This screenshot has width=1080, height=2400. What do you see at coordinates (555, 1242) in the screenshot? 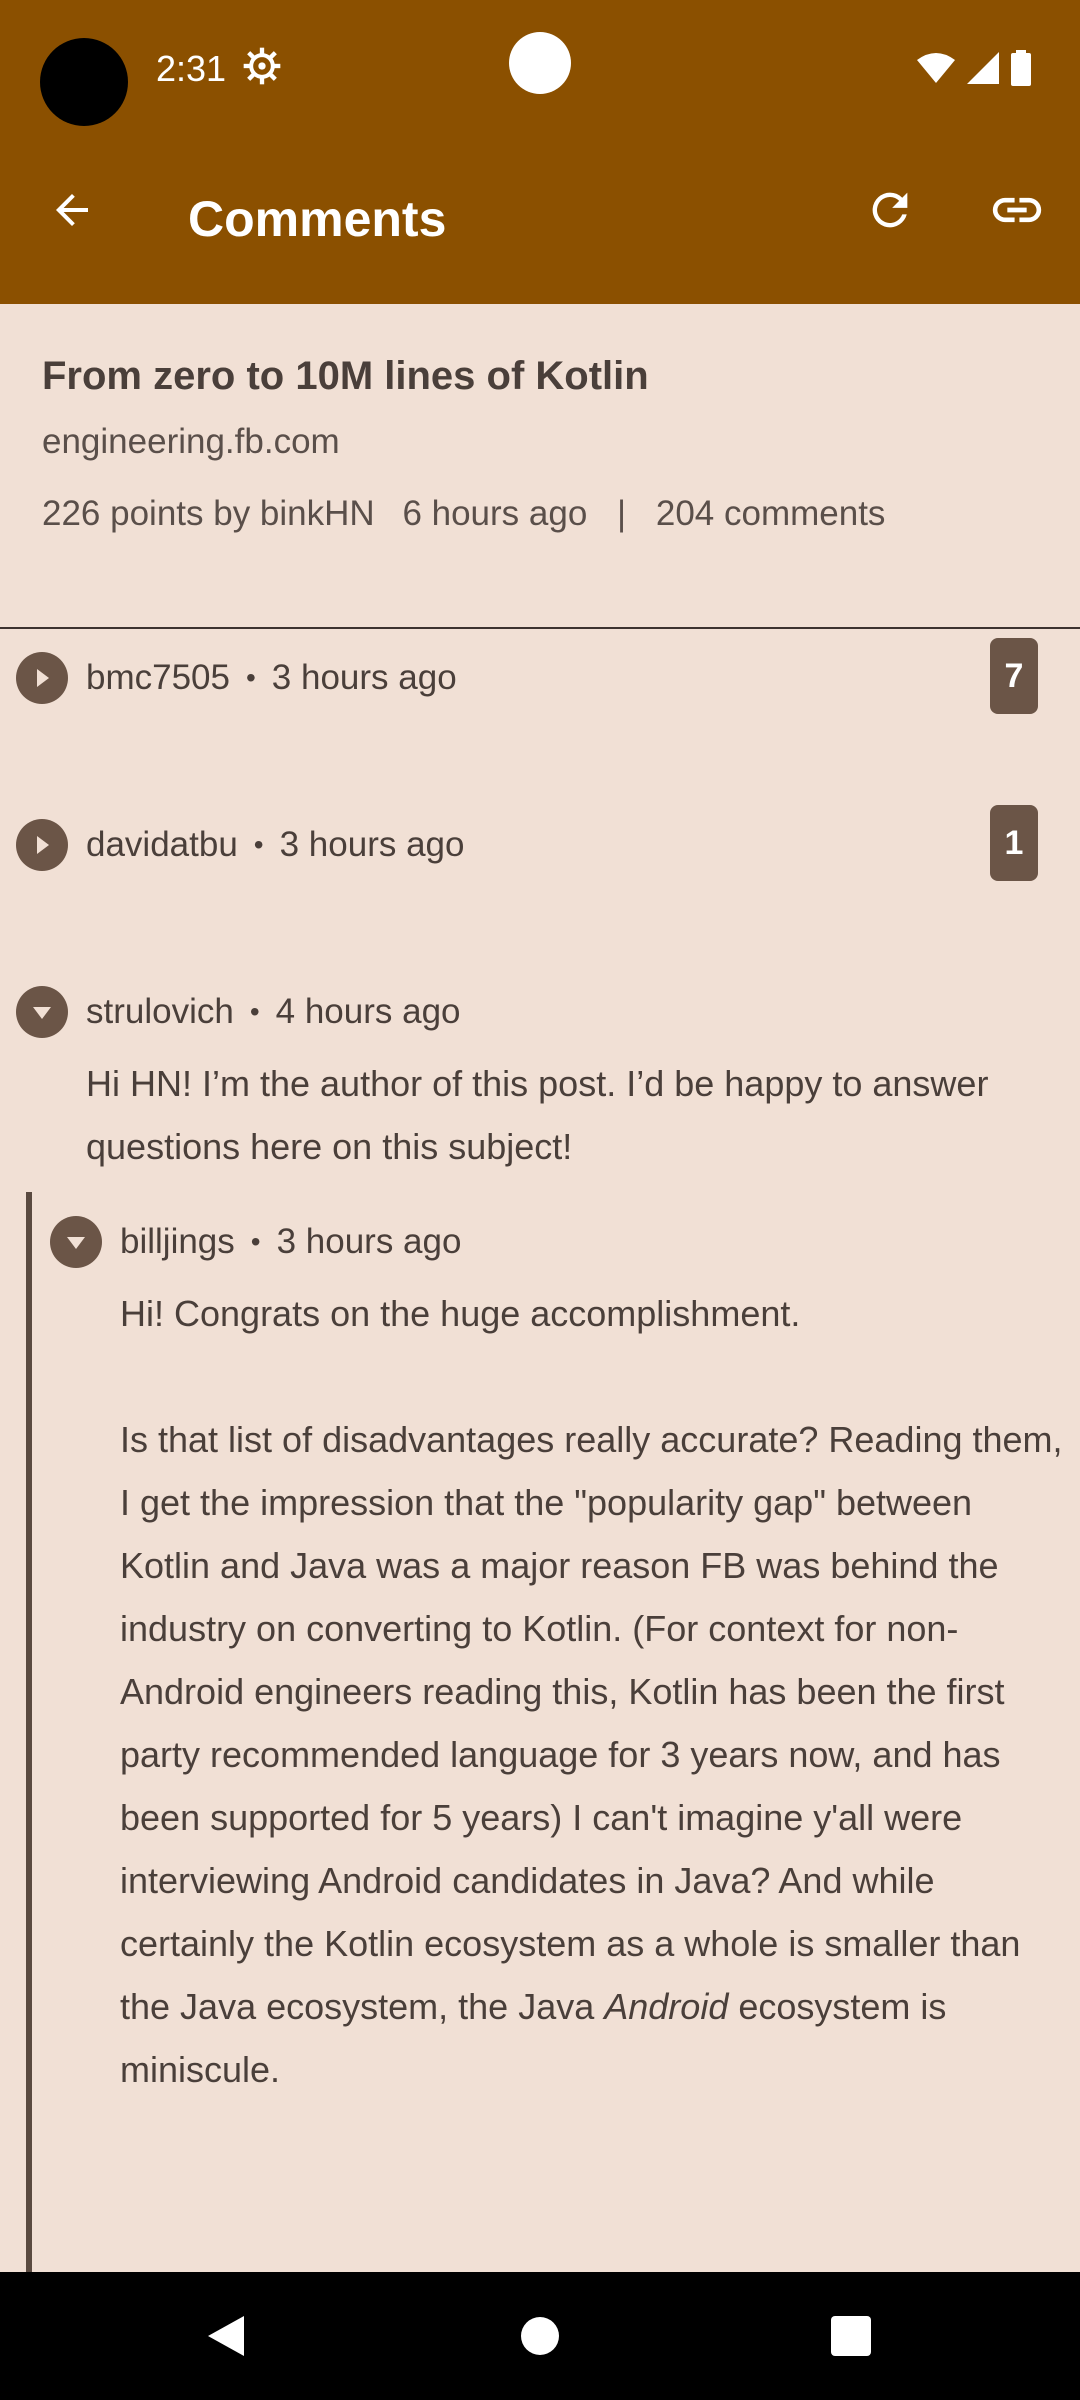
I see `comment-header: billjings • 3 hours ago` at bounding box center [555, 1242].